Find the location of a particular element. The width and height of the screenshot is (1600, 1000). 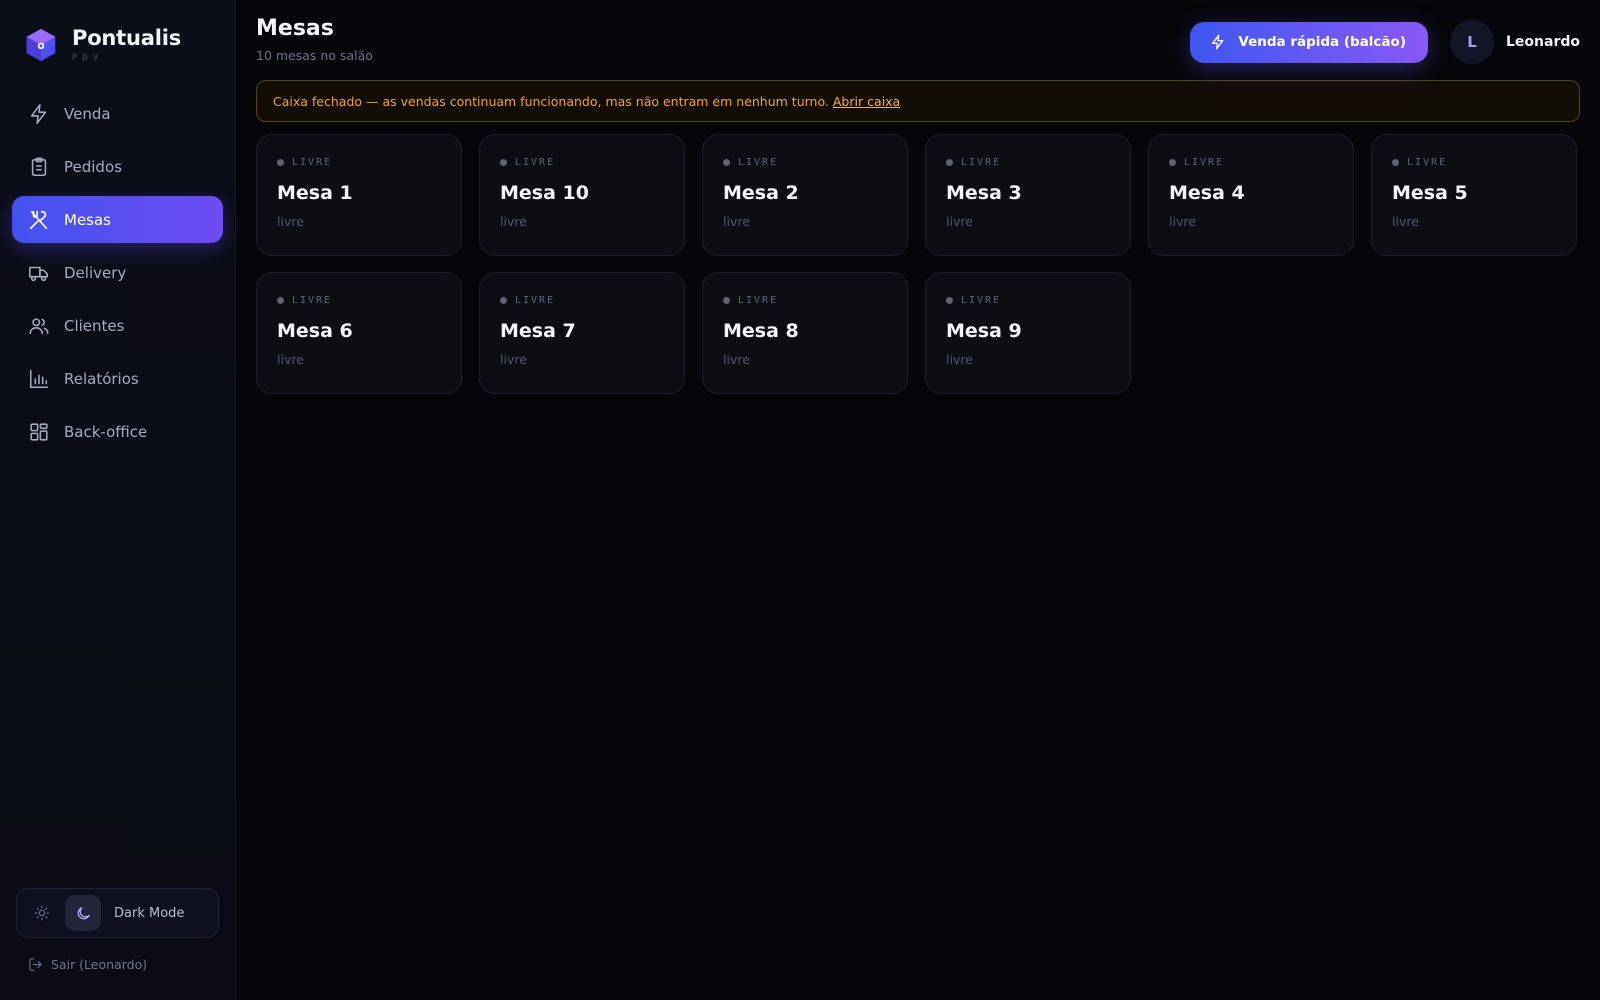

light-mode-button is located at coordinates (42, 913).